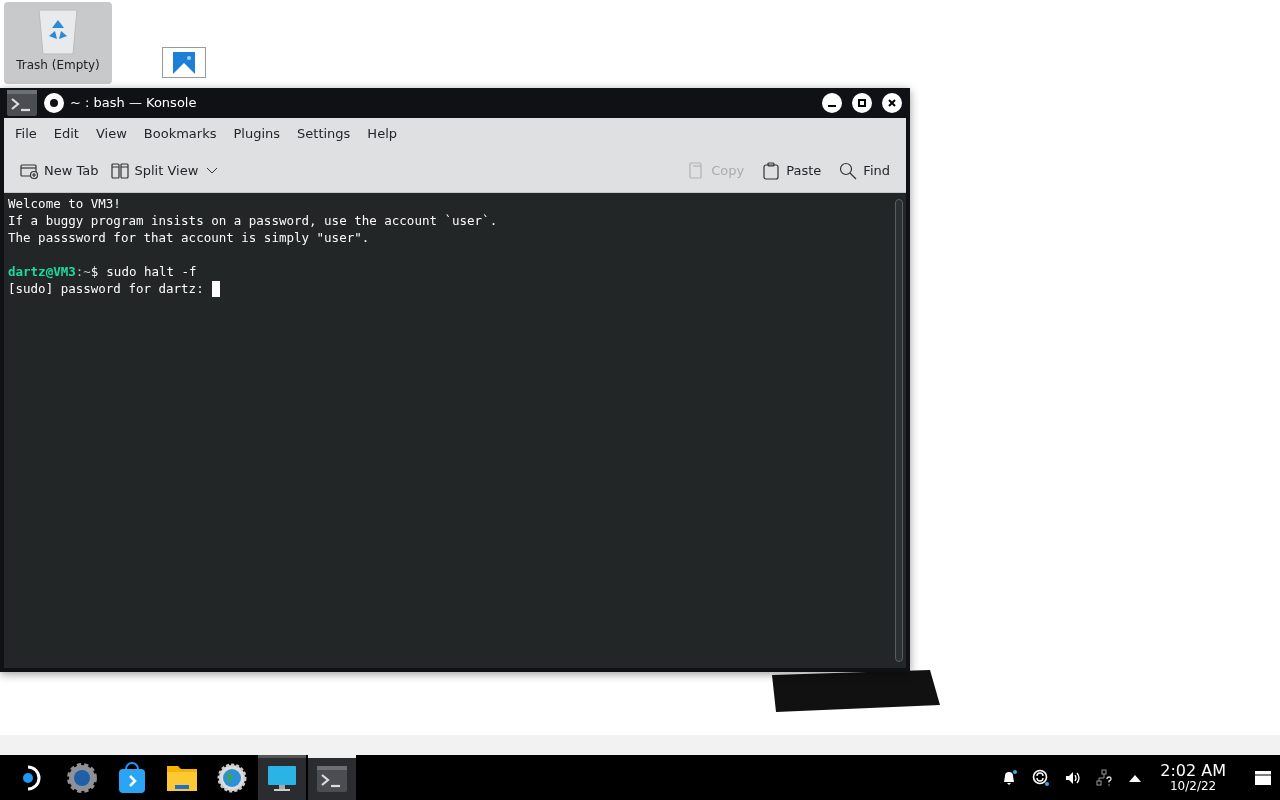 The width and height of the screenshot is (1280, 800). What do you see at coordinates (848, 170) in the screenshot?
I see `search-icon` at bounding box center [848, 170].